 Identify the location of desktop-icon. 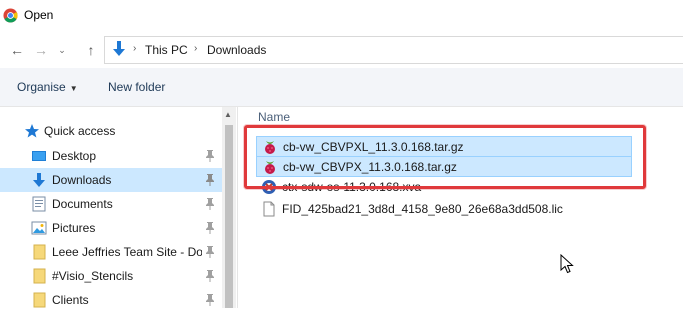
(39, 156).